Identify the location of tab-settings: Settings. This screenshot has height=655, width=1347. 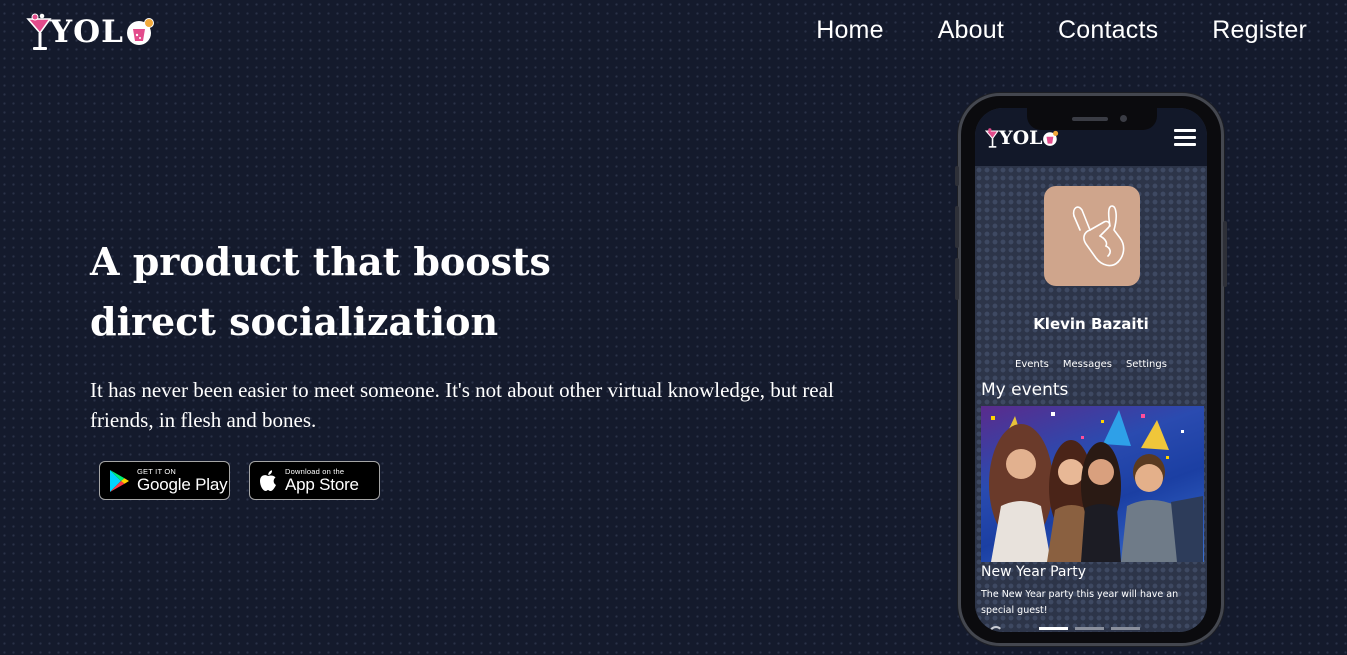
(1146, 364).